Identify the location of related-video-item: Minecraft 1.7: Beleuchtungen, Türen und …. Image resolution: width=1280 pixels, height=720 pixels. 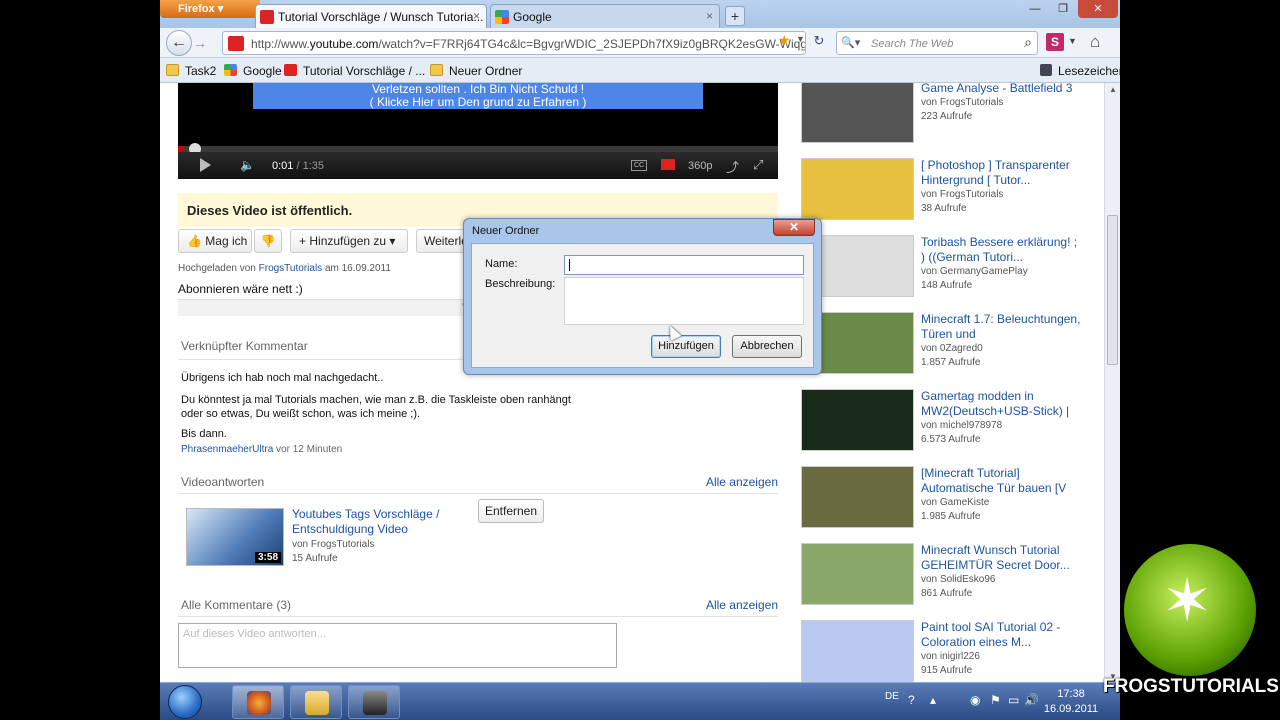
(951, 344).